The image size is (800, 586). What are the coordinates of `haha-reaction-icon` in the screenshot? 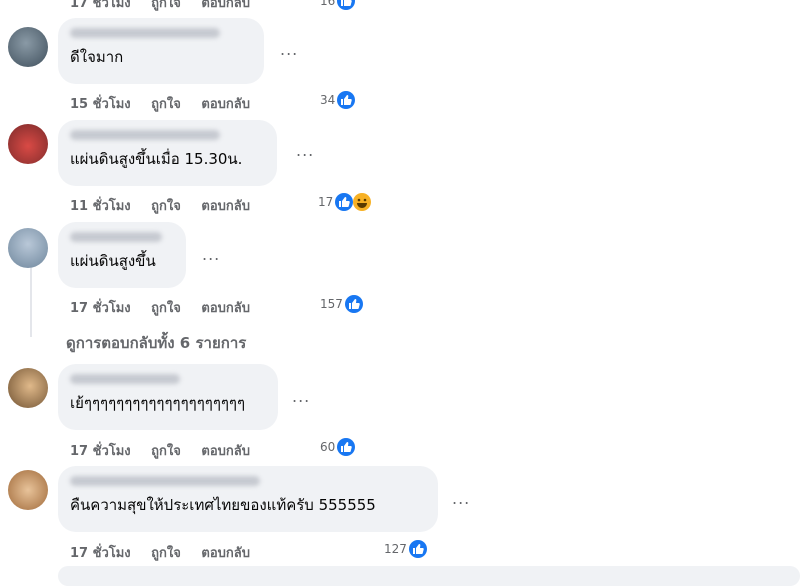 It's located at (362, 202).